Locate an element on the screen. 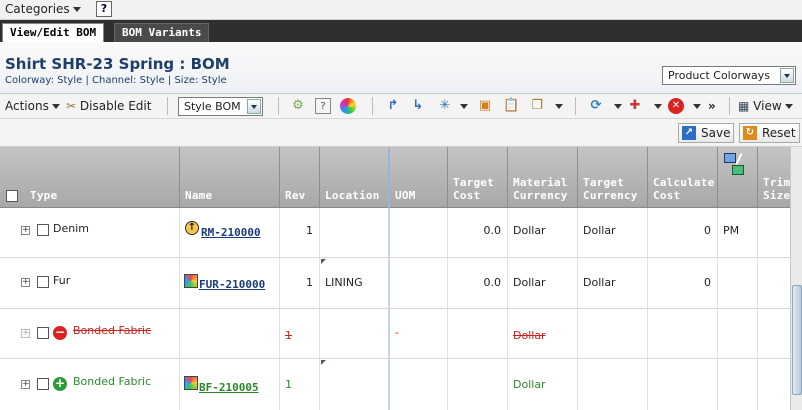  column-header-pm is located at coordinates (738, 177).